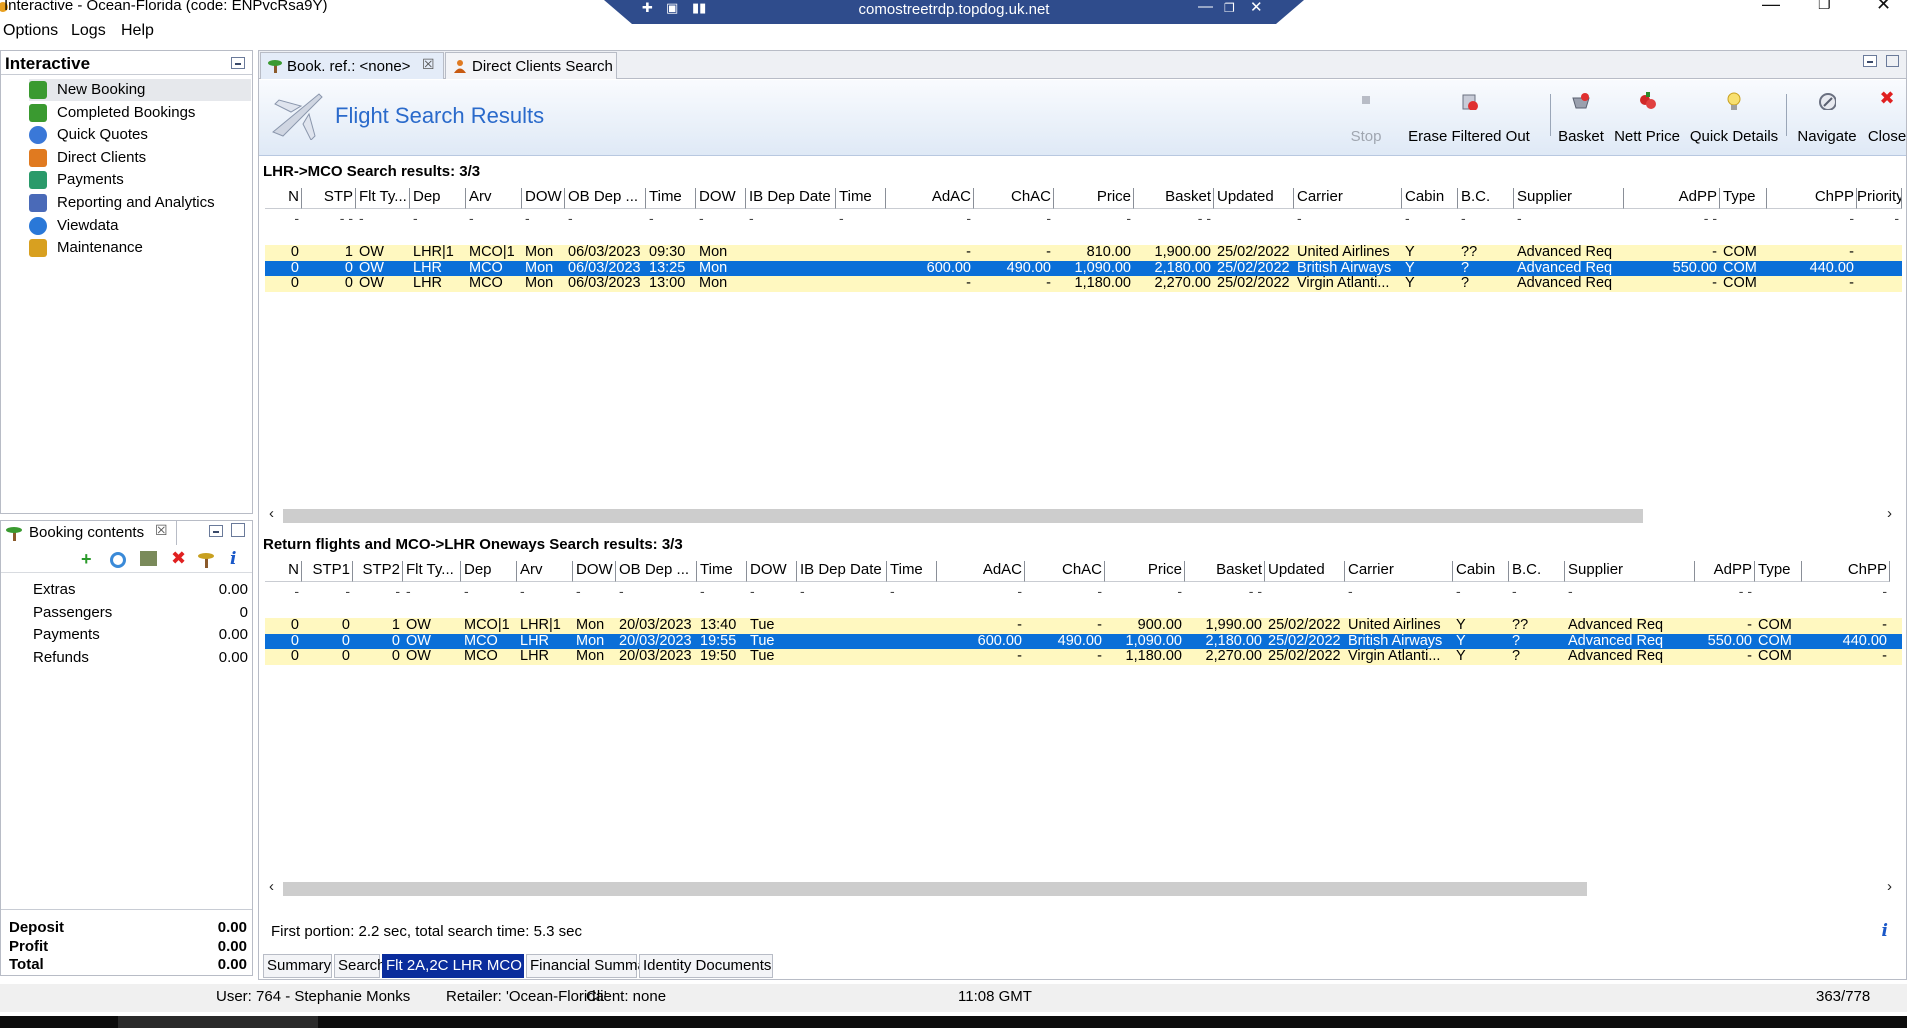 The height and width of the screenshot is (1028, 1907). What do you see at coordinates (140, 248) in the screenshot?
I see `nav-item-maintenance: Maintenance` at bounding box center [140, 248].